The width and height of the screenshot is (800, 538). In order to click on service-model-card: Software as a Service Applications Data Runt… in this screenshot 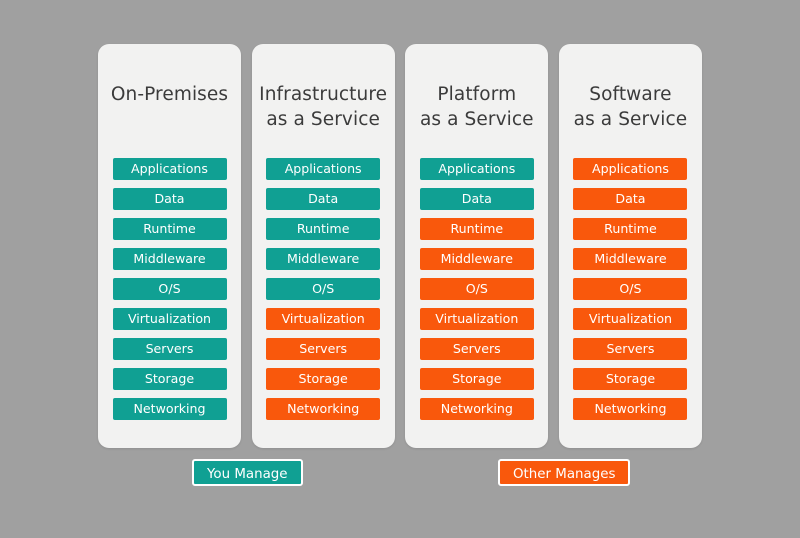, I will do `click(630, 246)`.